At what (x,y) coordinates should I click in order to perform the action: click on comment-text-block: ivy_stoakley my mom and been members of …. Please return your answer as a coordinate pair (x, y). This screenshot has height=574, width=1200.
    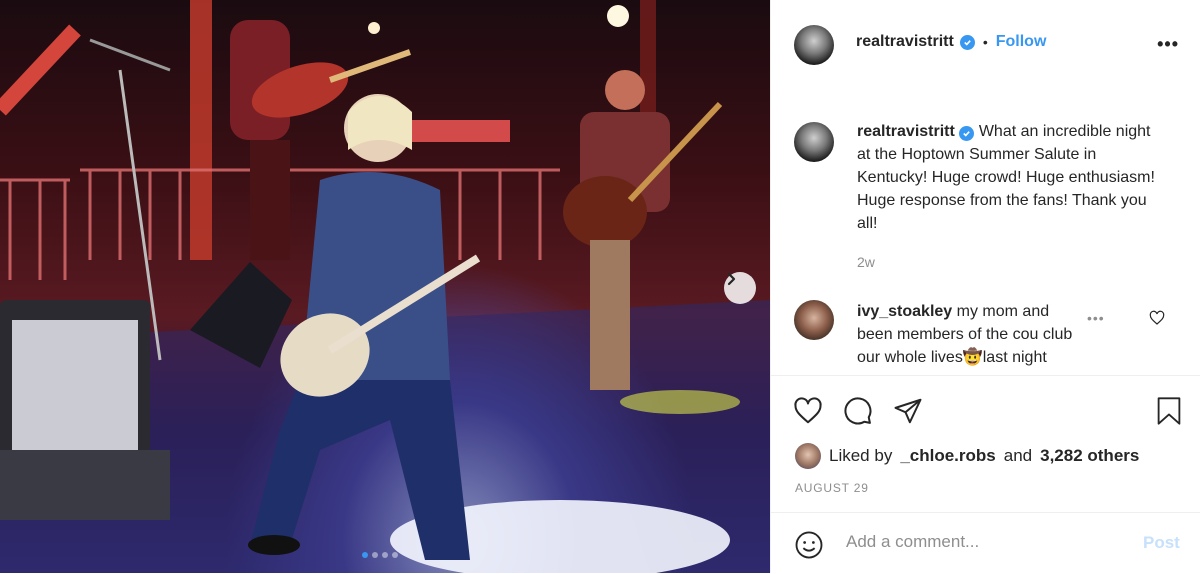
    Looking at the image, I should click on (967, 334).